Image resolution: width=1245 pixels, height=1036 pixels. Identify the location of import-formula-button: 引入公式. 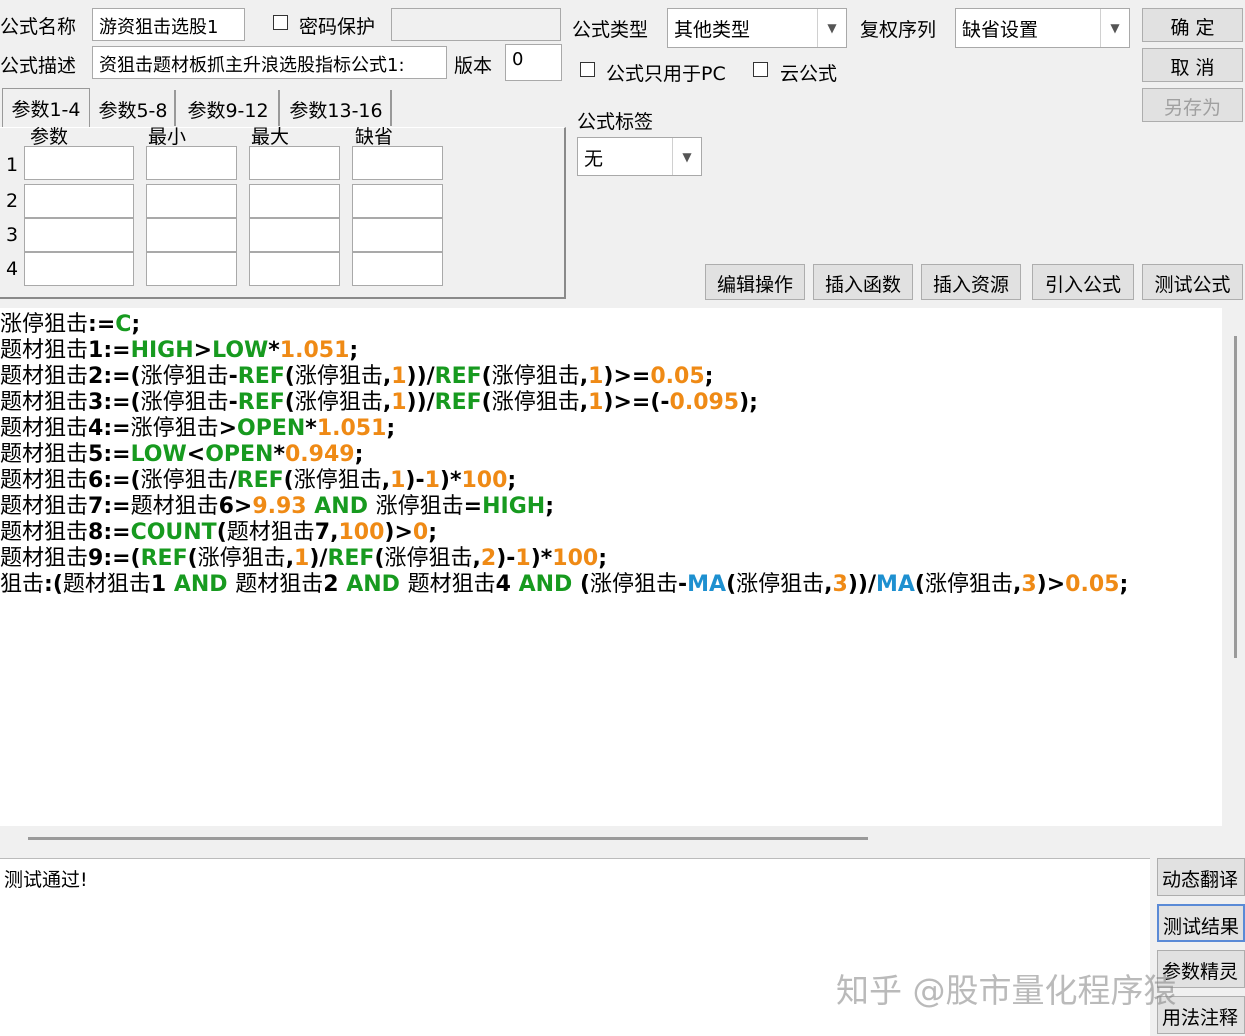
(1083, 282).